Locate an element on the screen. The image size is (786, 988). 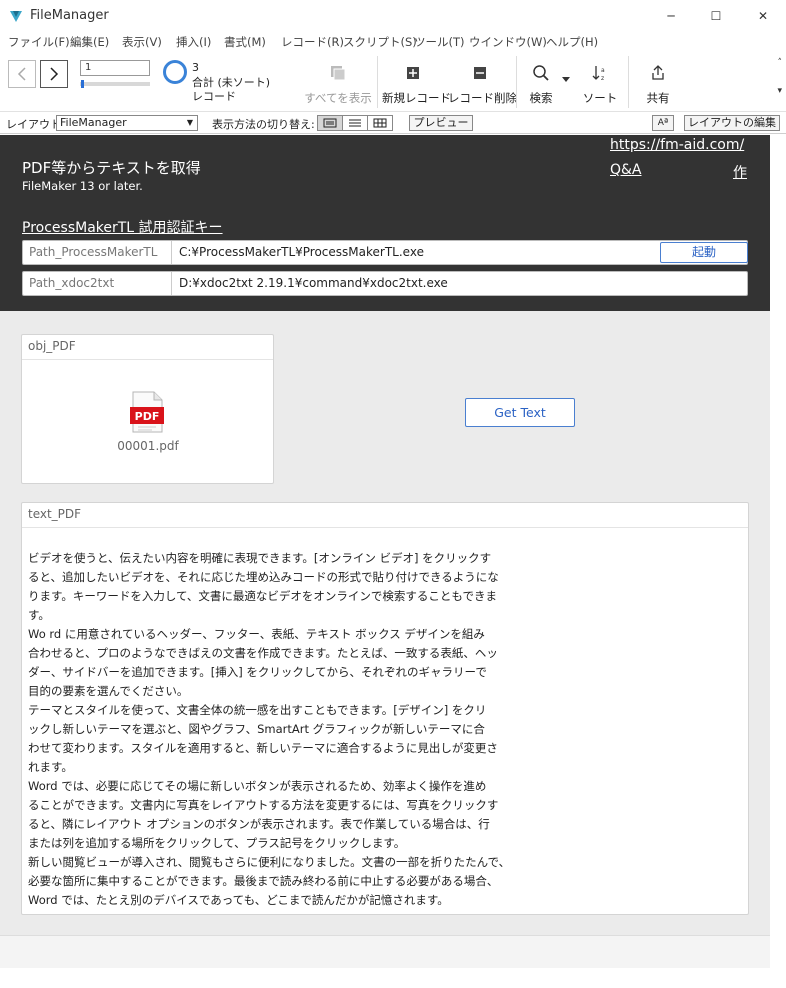
path-xdoc2txt-label: Path_xdoc2txt is located at coordinates (72, 283).